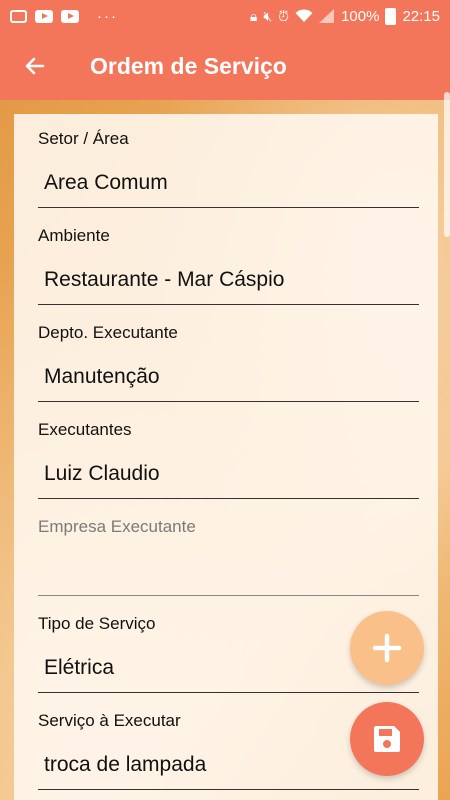  Describe the element at coordinates (447, 164) in the screenshot. I see `scroll-handle` at that location.